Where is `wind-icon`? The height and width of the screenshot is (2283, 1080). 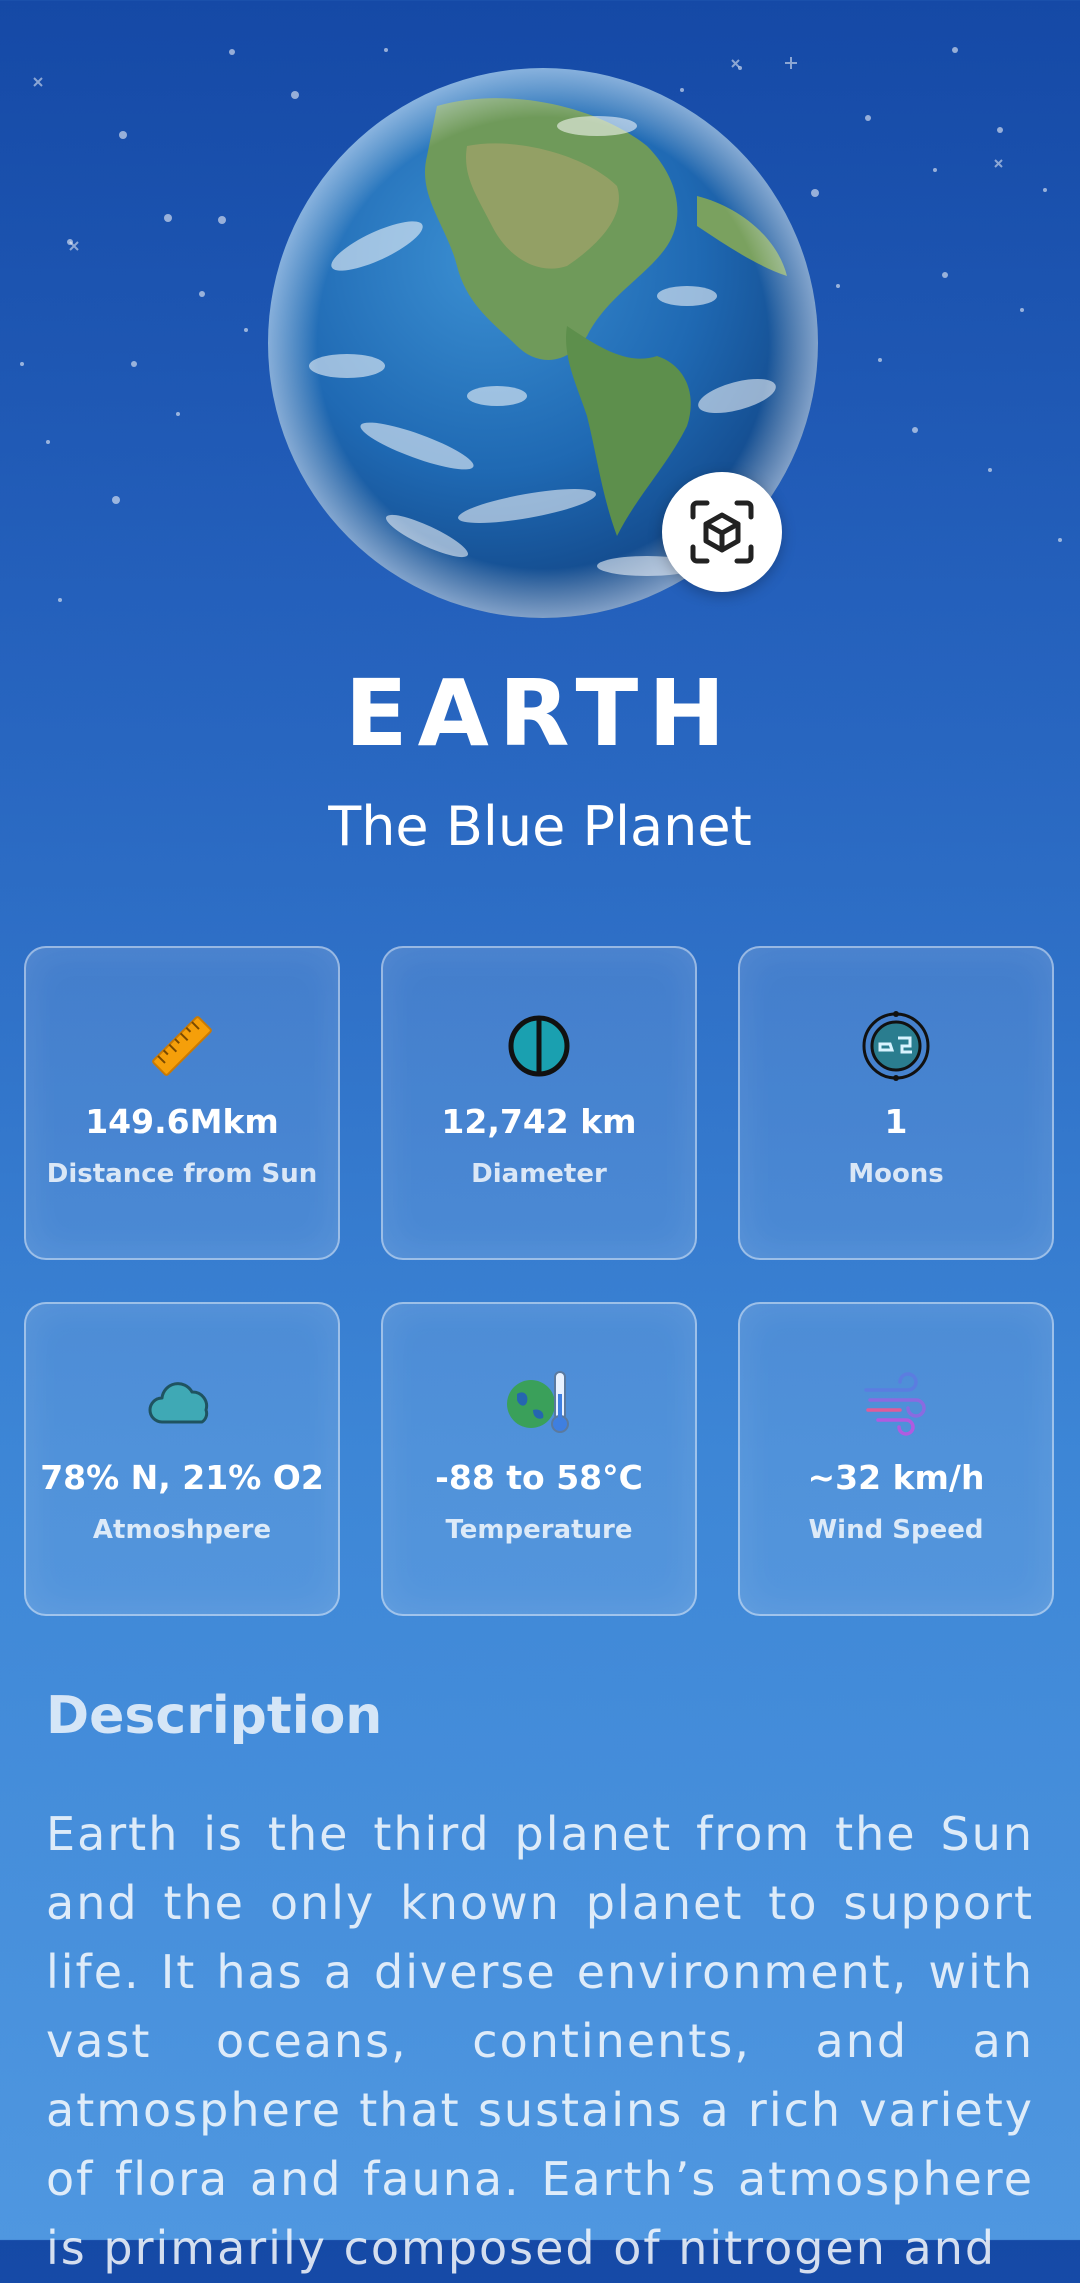
wind-icon is located at coordinates (895, 1404).